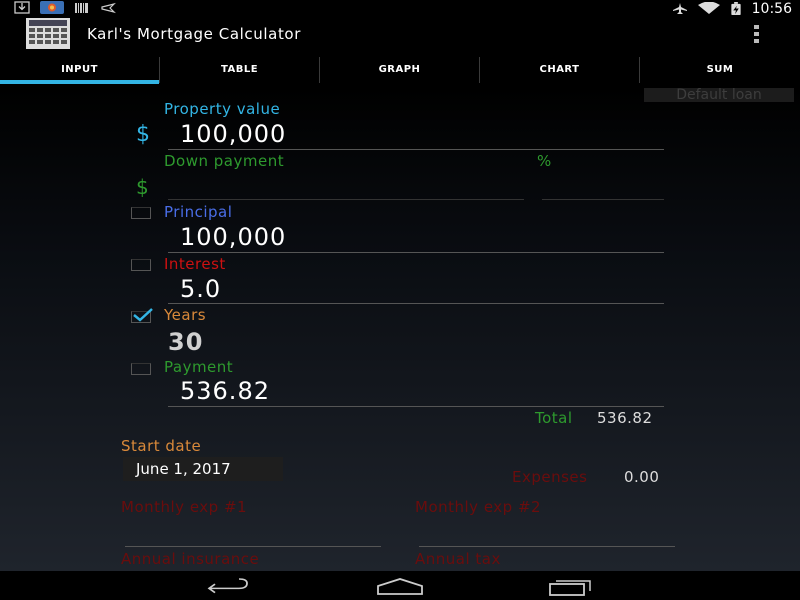 This screenshot has height=600, width=800. I want to click on tab-sum: SUM, so click(720, 69).